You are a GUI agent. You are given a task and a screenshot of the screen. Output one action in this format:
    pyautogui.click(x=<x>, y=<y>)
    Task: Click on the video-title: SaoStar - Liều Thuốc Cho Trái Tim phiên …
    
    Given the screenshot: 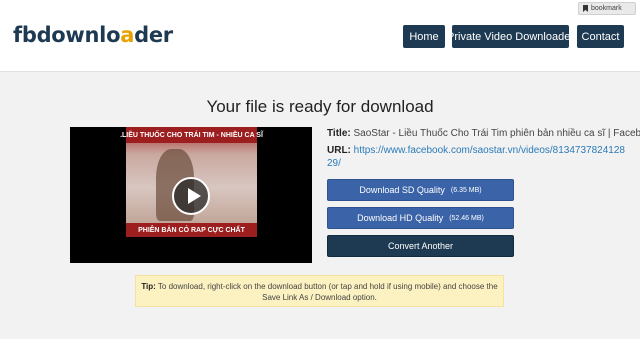 What is the action you would take?
    pyautogui.click(x=496, y=133)
    